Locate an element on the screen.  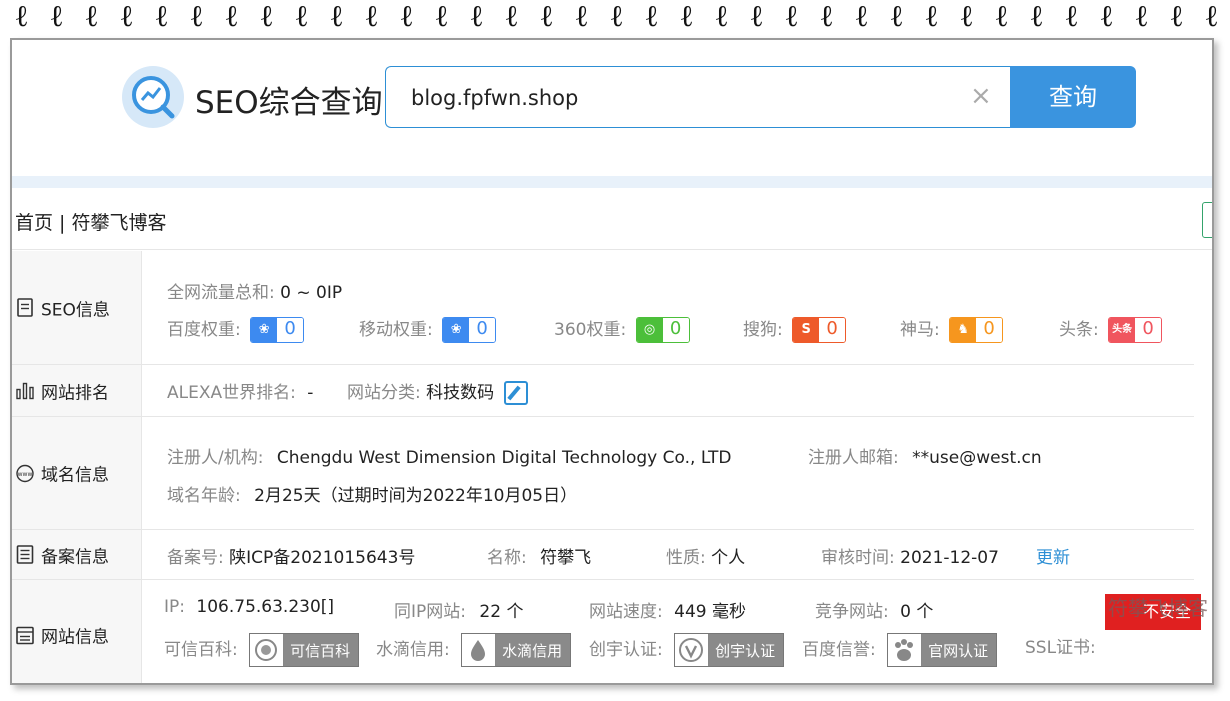
baidu-weight: 百度权重: ❀ 0 is located at coordinates (236, 329).